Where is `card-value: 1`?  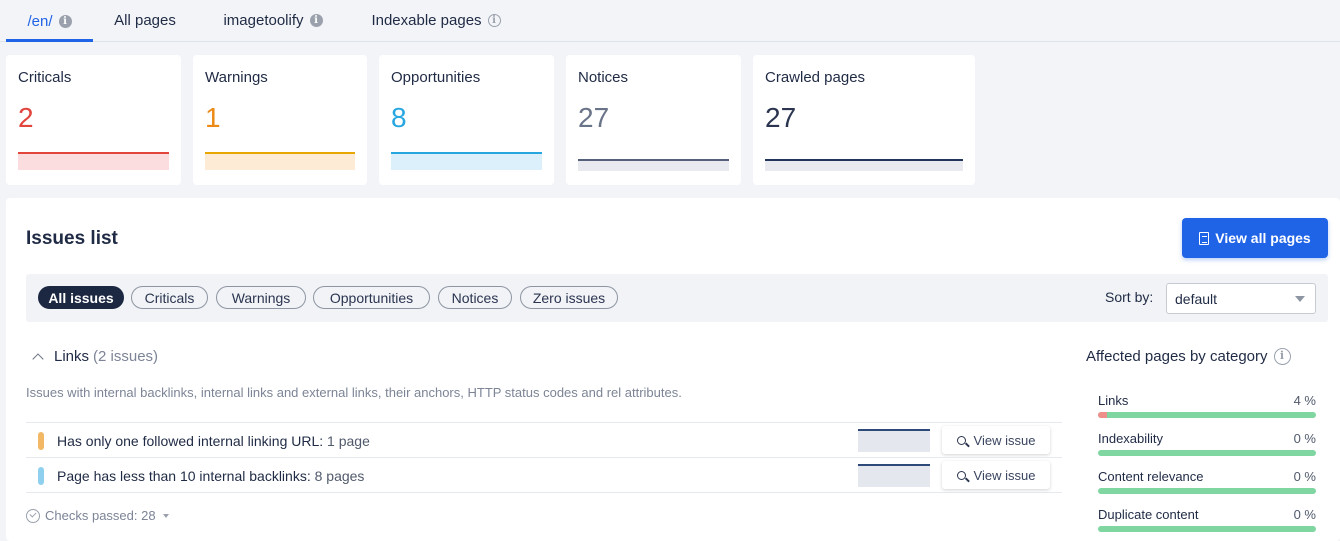
card-value: 1 is located at coordinates (213, 117).